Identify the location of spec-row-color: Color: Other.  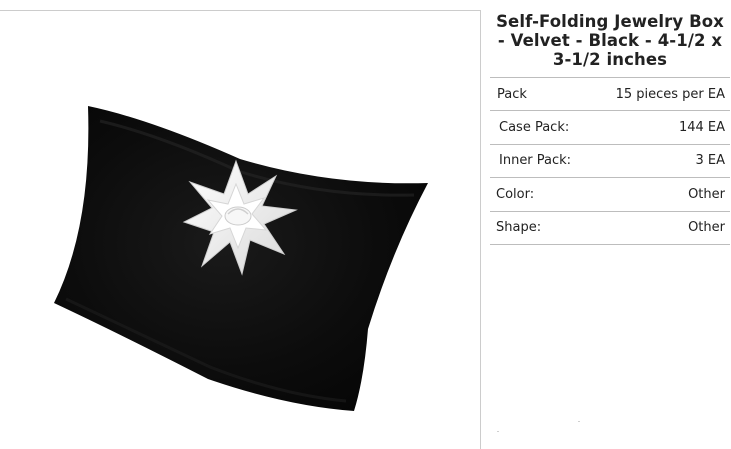
(610, 194).